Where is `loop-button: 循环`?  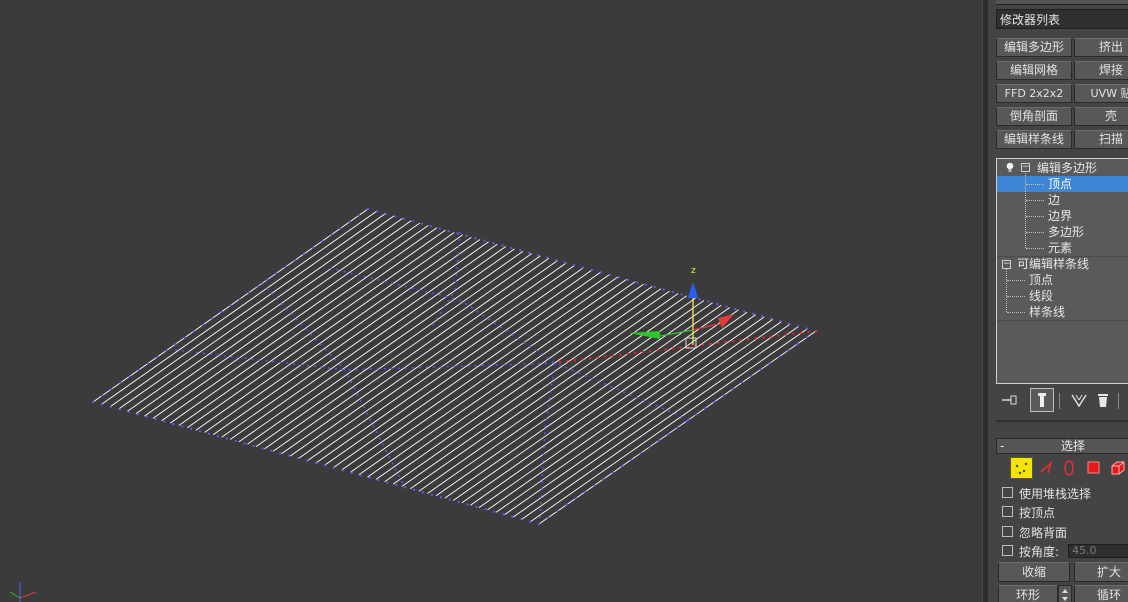 loop-button: 循环 is located at coordinates (1101, 593).